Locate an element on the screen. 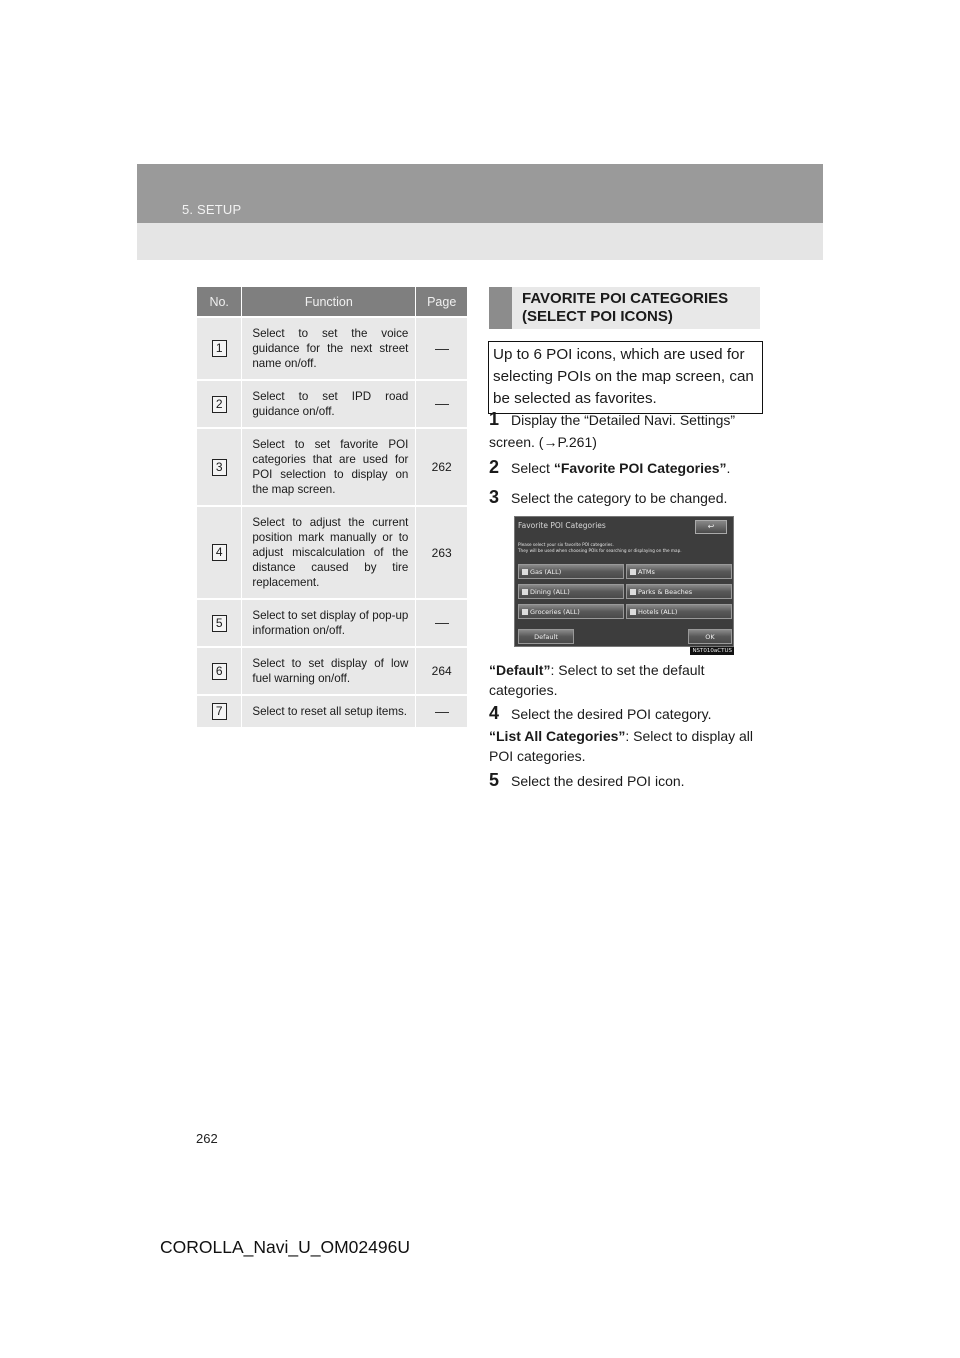  row-number-cell: 1 is located at coordinates (220, 348).